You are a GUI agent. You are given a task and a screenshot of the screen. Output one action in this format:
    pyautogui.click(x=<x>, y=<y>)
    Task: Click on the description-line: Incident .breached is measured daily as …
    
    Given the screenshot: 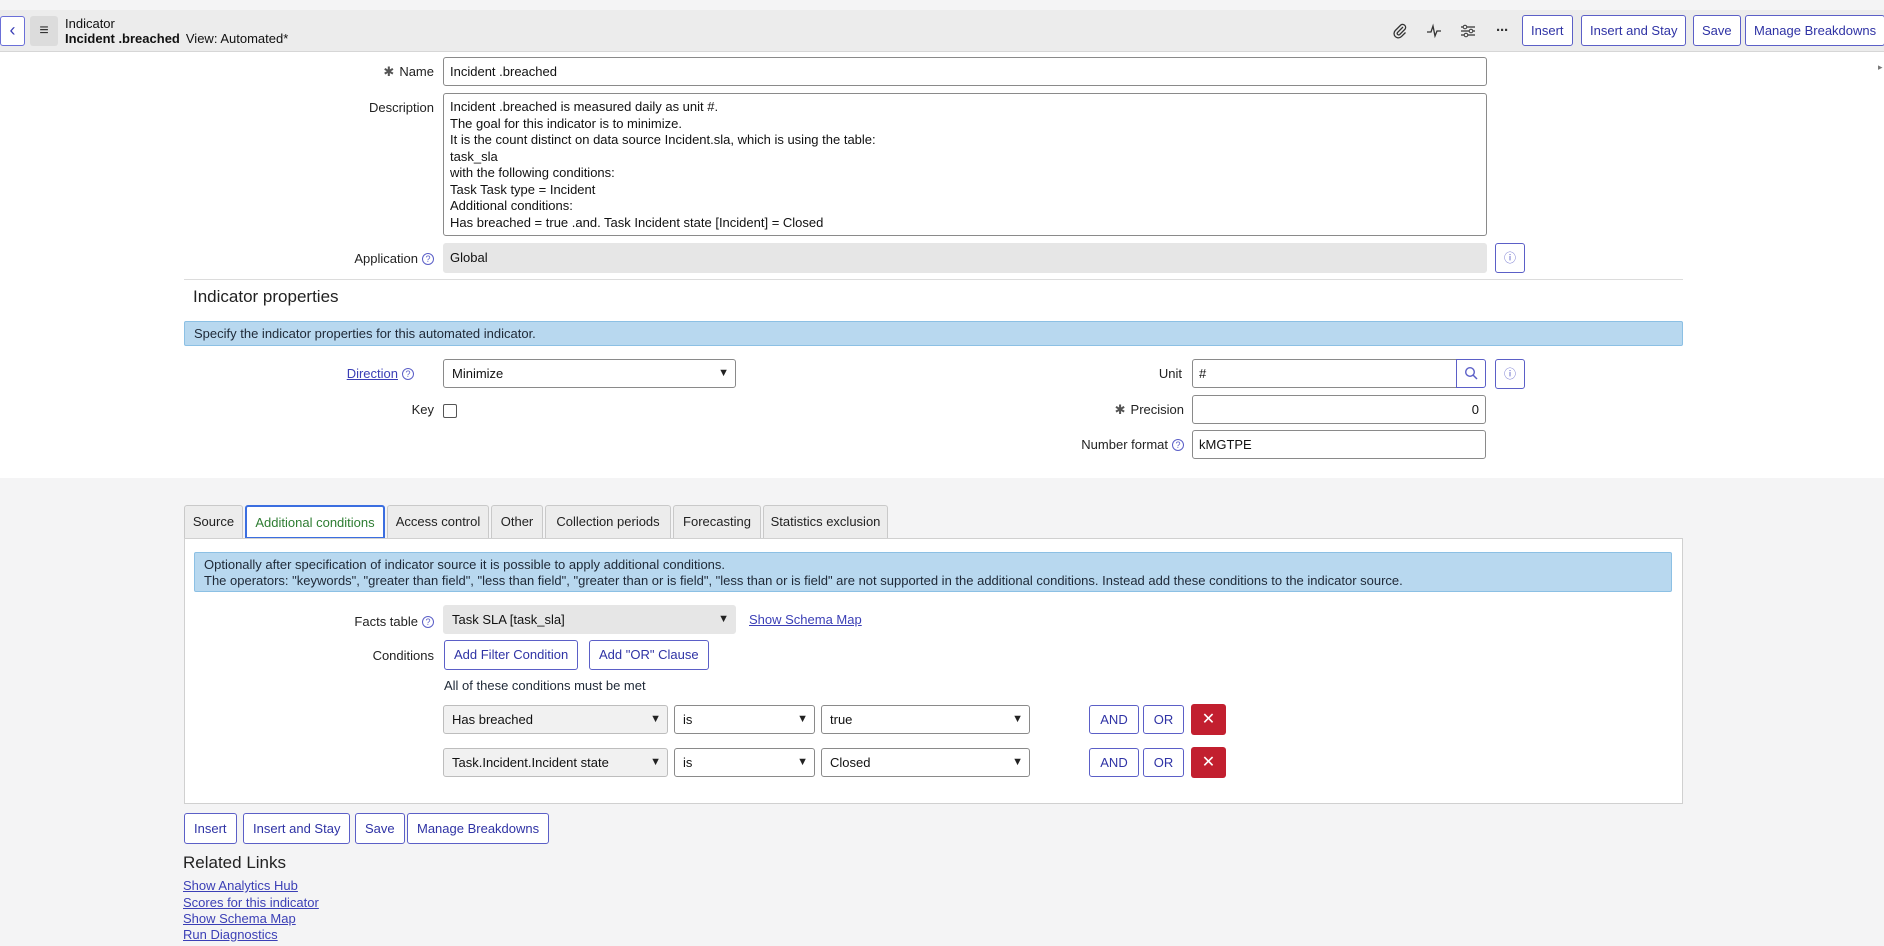 What is the action you would take?
    pyautogui.click(x=584, y=106)
    